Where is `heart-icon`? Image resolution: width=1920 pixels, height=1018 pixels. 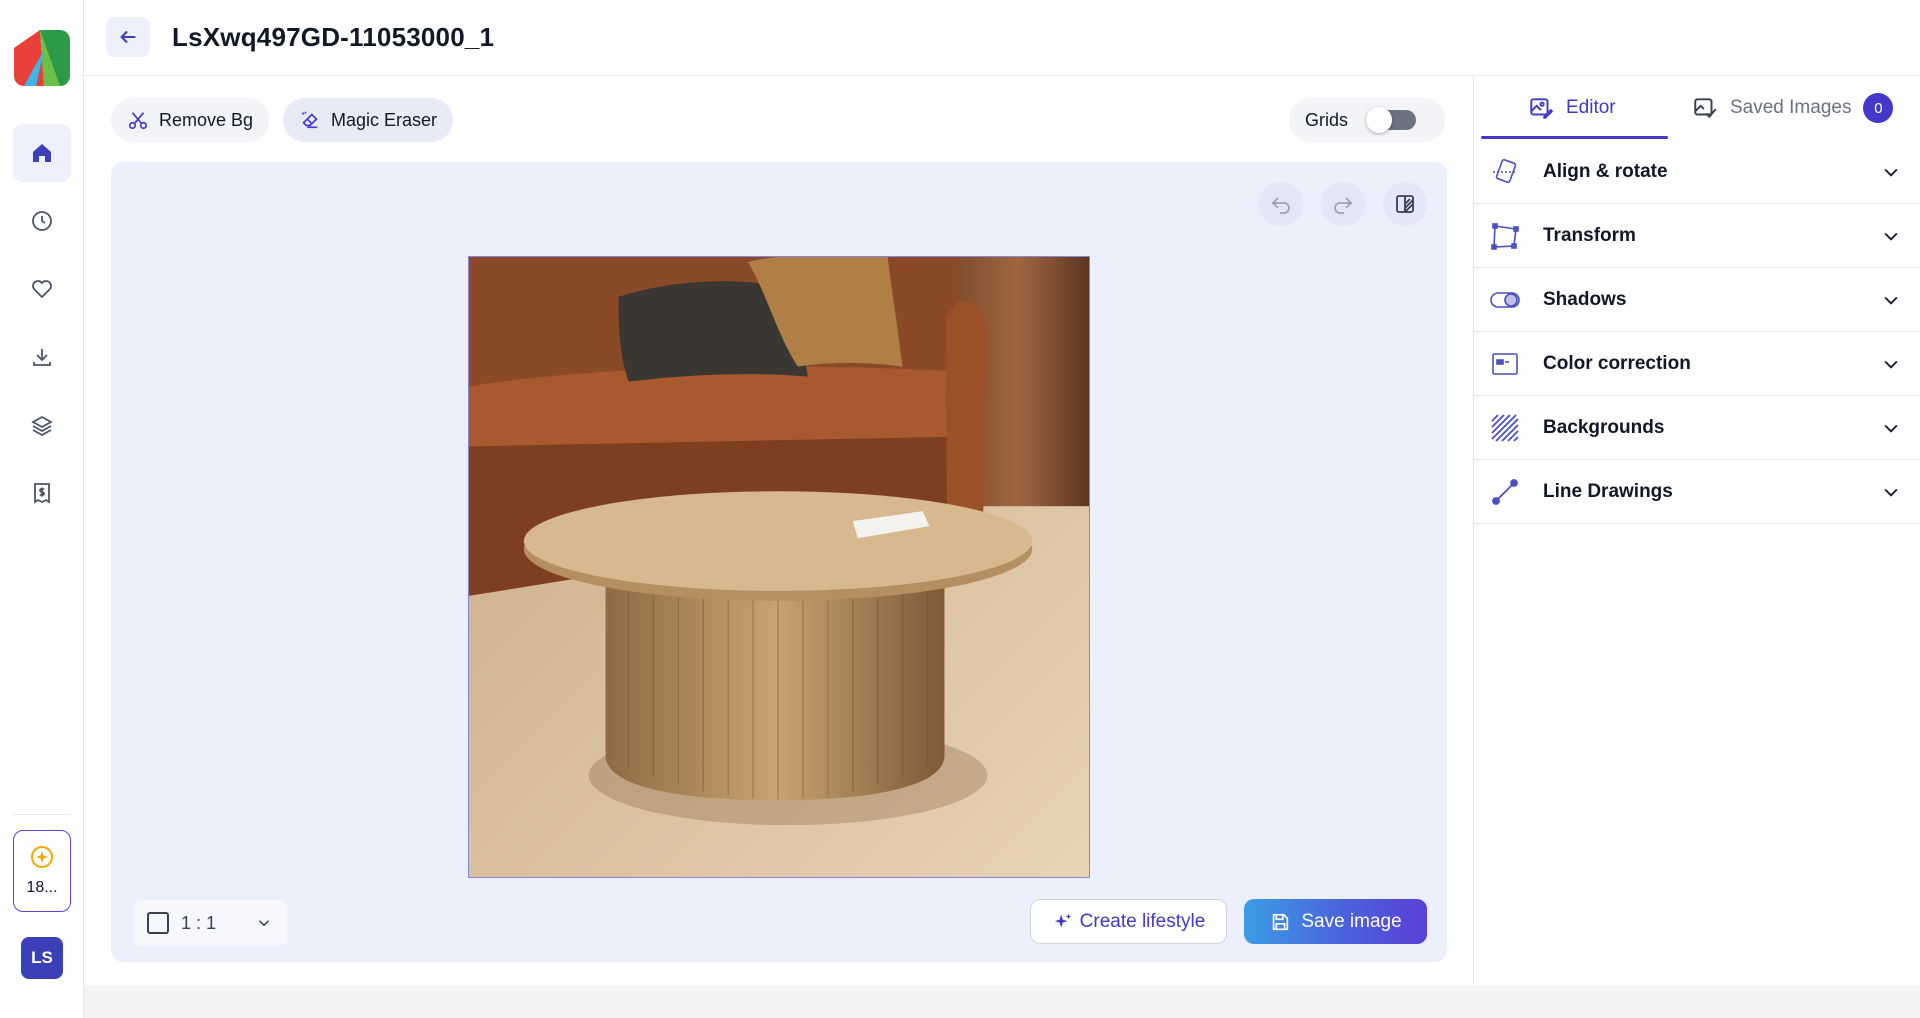
heart-icon is located at coordinates (42, 289).